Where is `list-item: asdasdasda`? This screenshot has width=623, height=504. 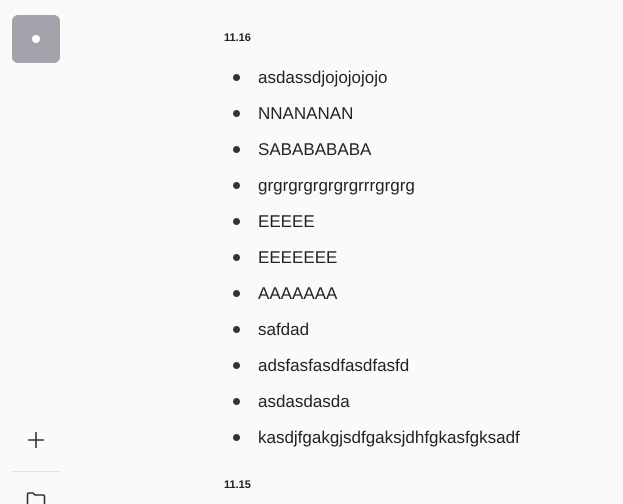
list-item: asdasdasda is located at coordinates (304, 402).